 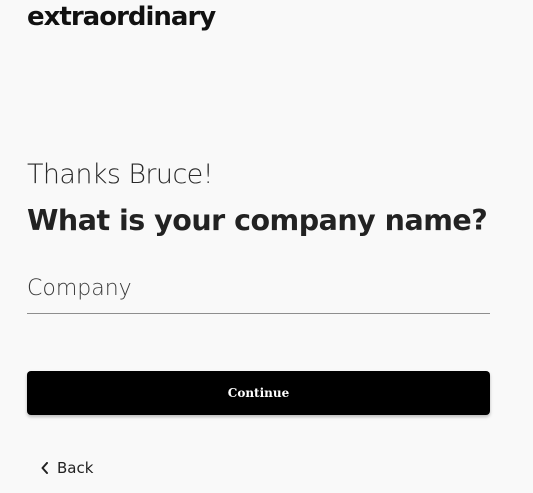 What do you see at coordinates (258, 393) in the screenshot?
I see `continue-button: Continue` at bounding box center [258, 393].